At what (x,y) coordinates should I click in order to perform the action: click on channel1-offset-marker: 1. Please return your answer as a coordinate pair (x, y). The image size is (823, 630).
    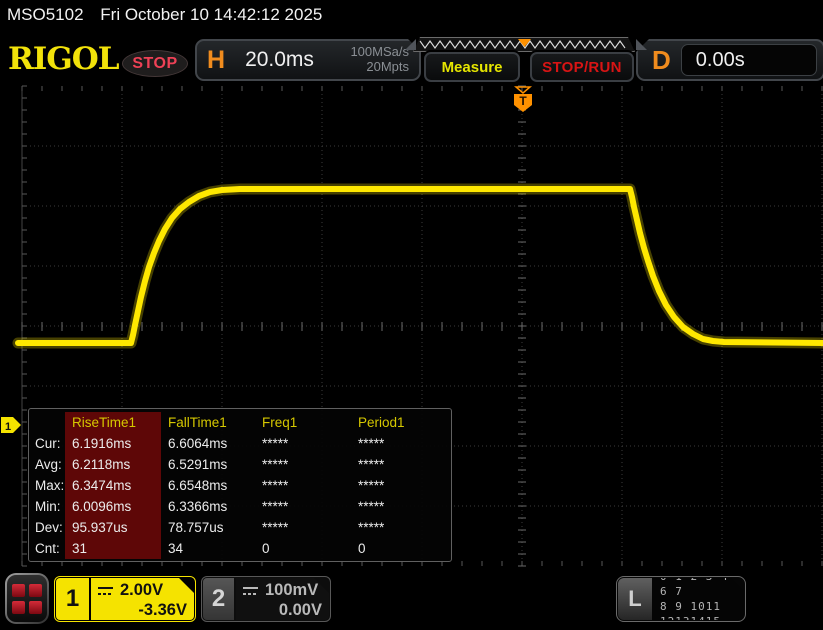
    Looking at the image, I should click on (11, 425).